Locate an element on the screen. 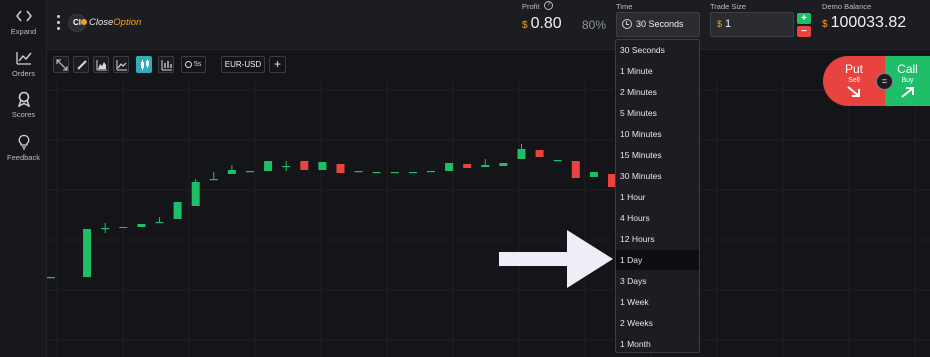  draw-button is located at coordinates (81, 64).